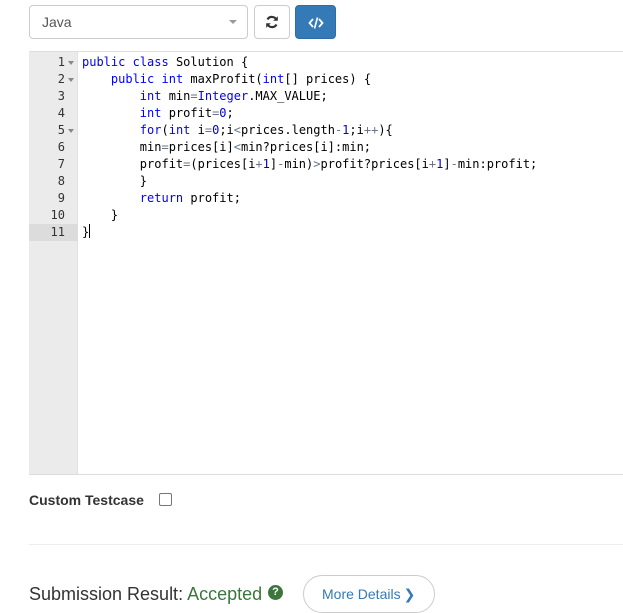  I want to click on submission-status: Accepted, so click(225, 594).